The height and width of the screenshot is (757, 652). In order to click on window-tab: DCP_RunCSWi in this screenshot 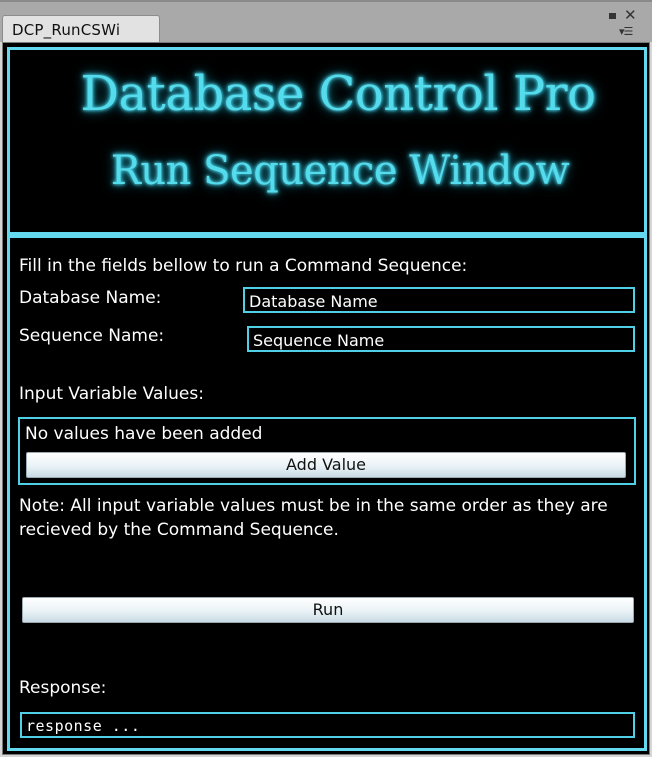, I will do `click(81, 29)`.